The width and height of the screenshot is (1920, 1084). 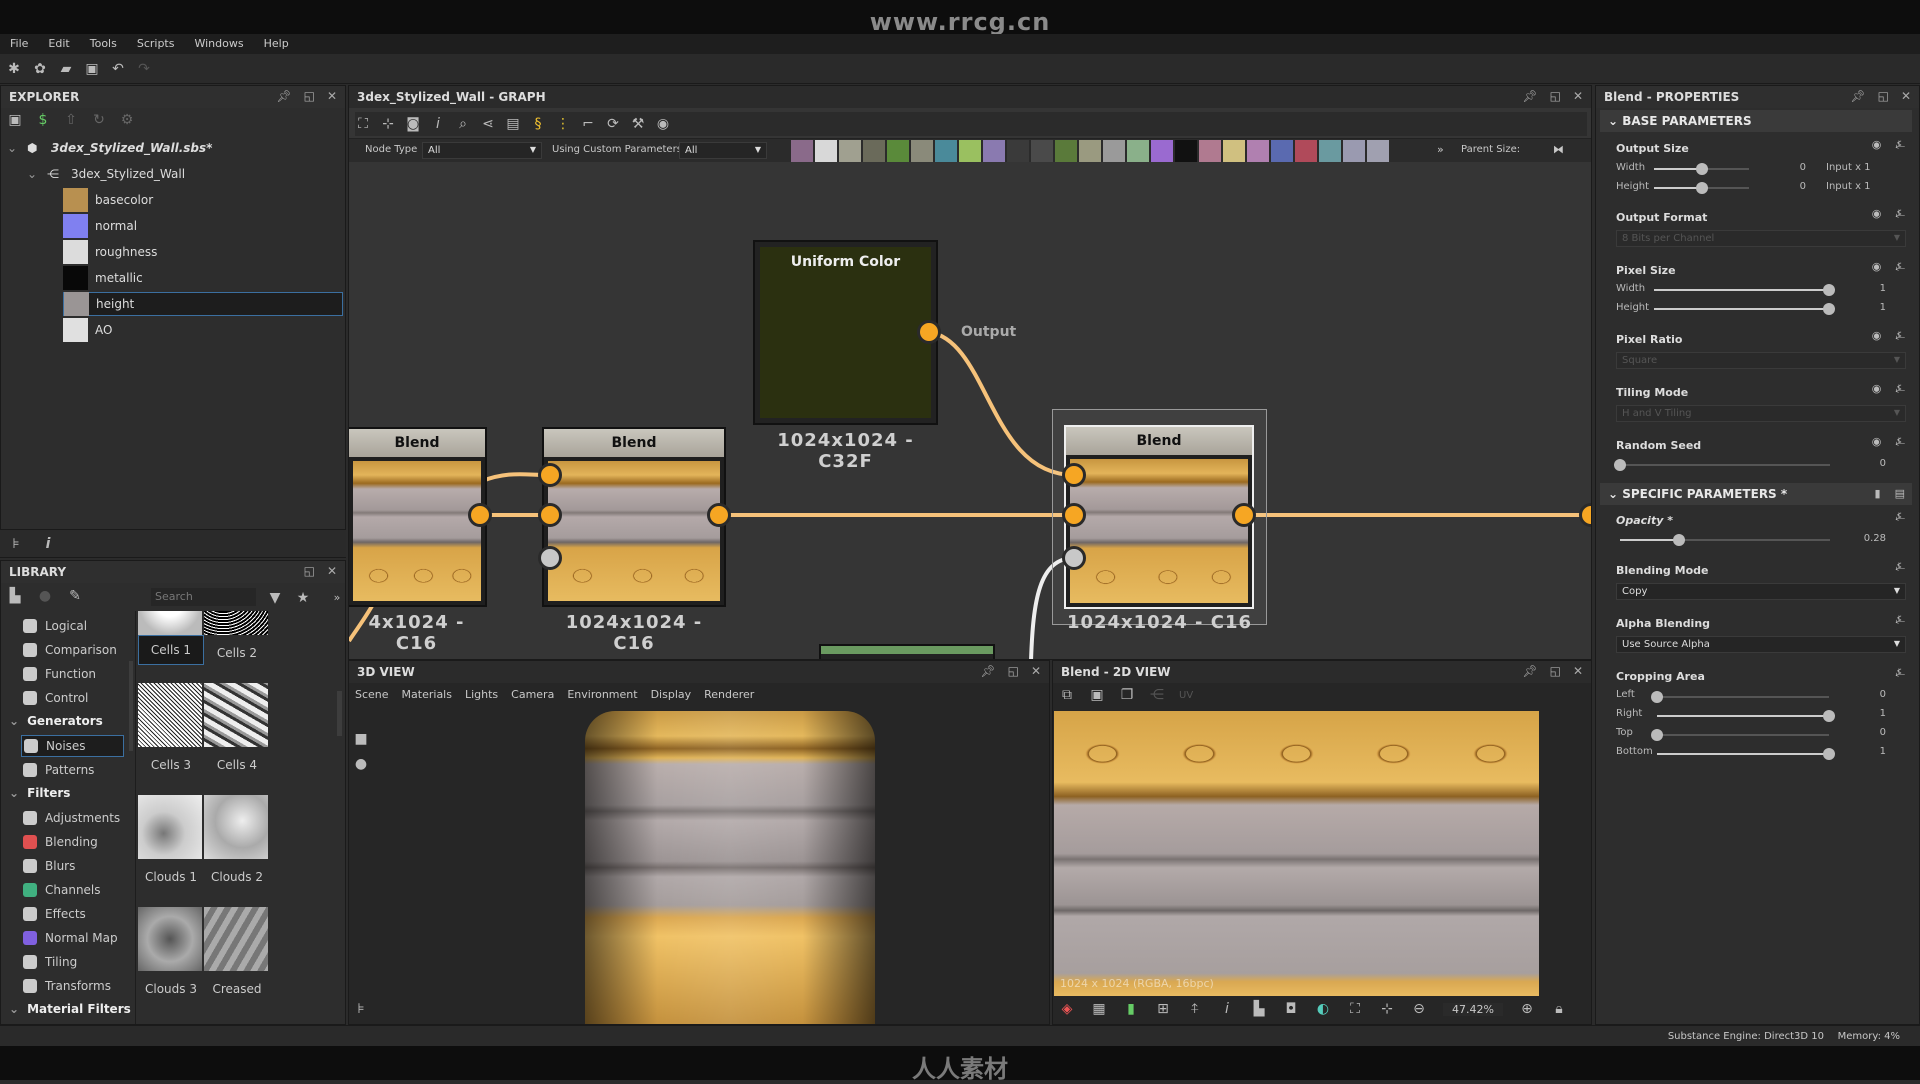 What do you see at coordinates (237, 989) in the screenshot?
I see `library-thumbnail-label: Creased` at bounding box center [237, 989].